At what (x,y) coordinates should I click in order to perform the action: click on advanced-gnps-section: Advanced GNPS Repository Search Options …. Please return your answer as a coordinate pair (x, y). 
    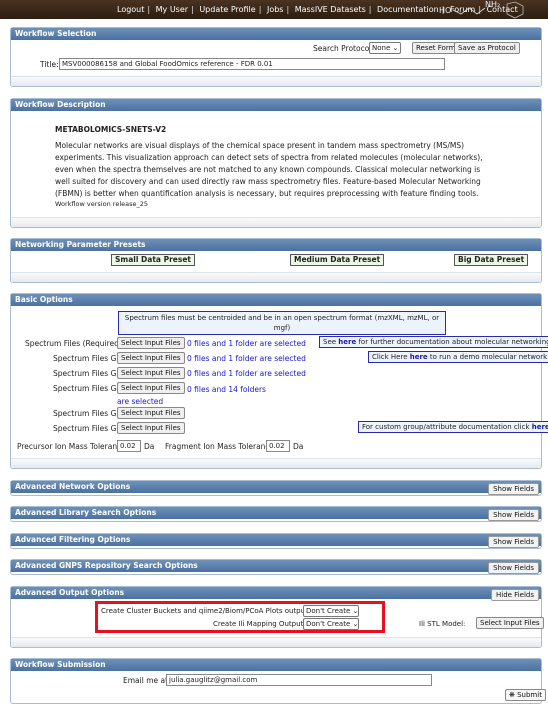
    Looking at the image, I should click on (276, 567).